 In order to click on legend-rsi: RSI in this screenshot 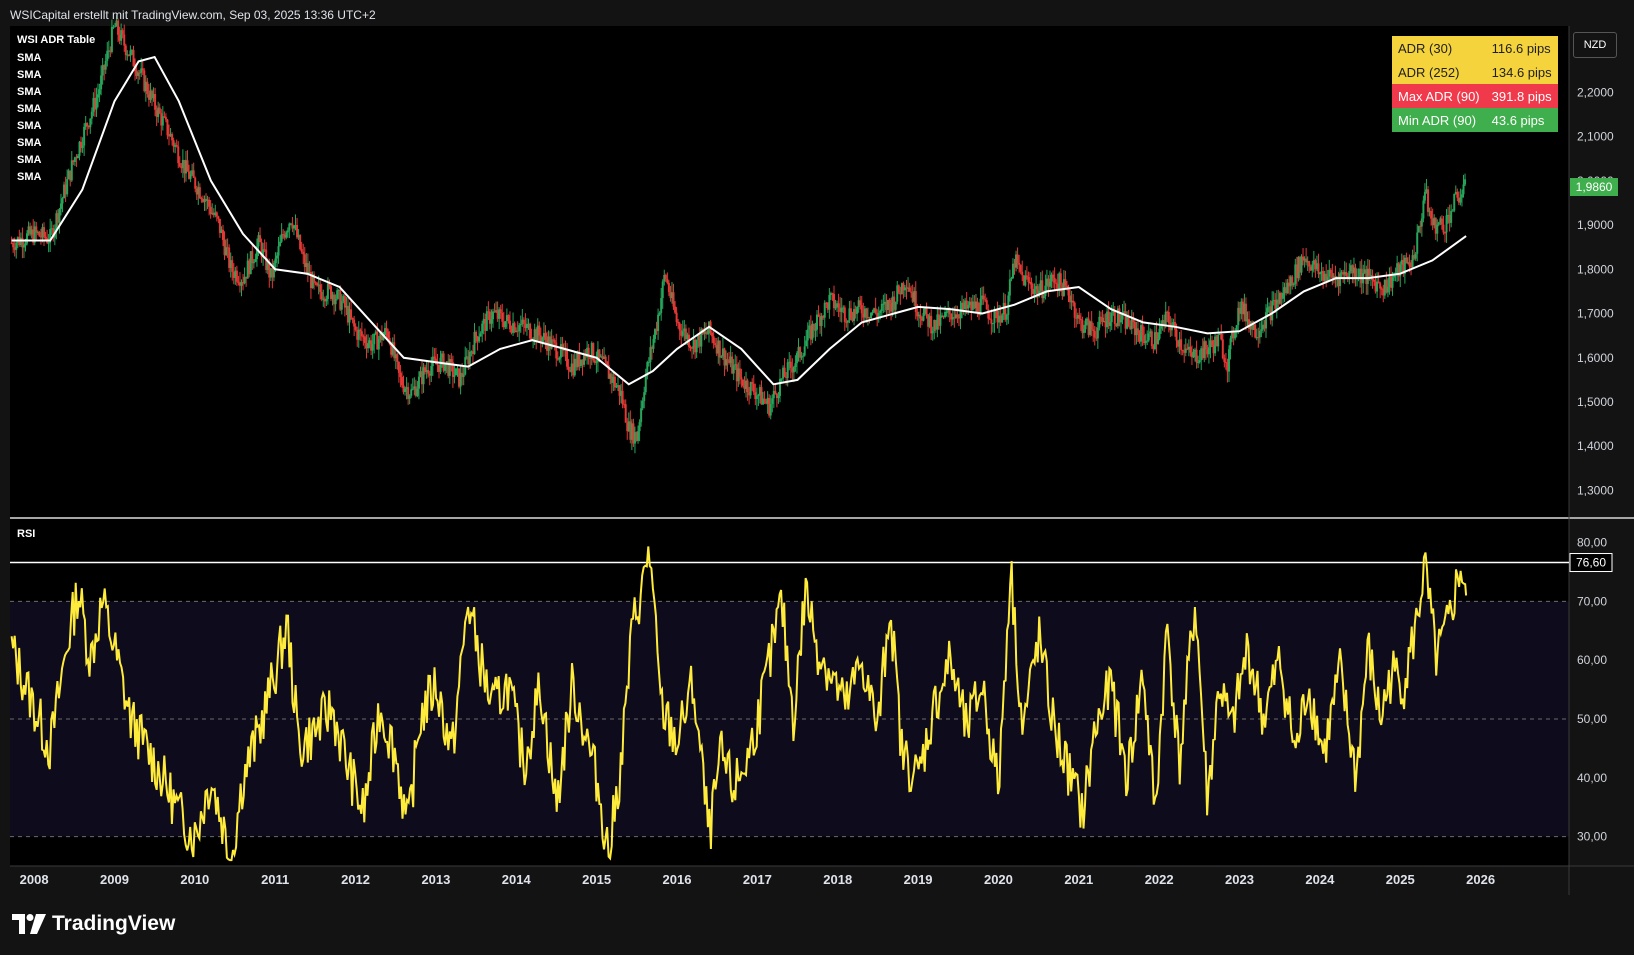, I will do `click(26, 534)`.